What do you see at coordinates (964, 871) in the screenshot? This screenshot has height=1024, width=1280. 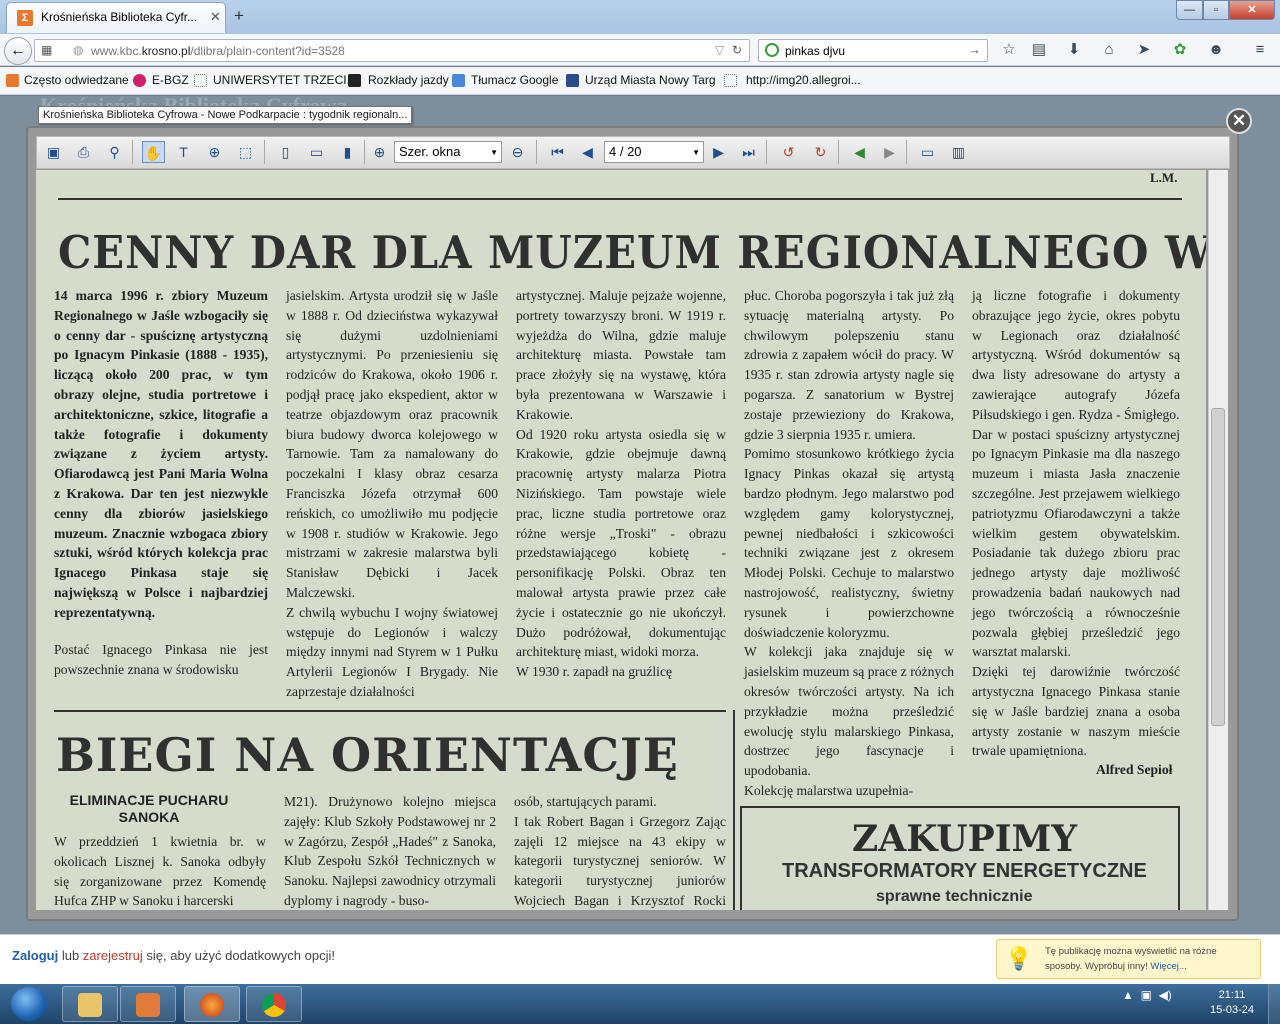 I see `ad-line: TRANSFORMATORY ENERGETYCZNE` at bounding box center [964, 871].